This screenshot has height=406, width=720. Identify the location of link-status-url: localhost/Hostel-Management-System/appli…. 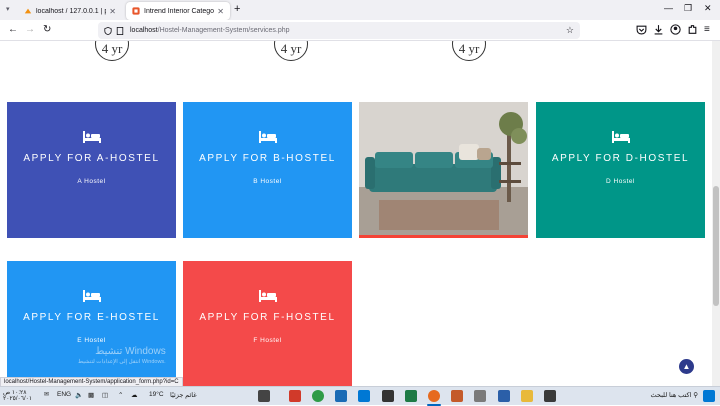
(91, 381).